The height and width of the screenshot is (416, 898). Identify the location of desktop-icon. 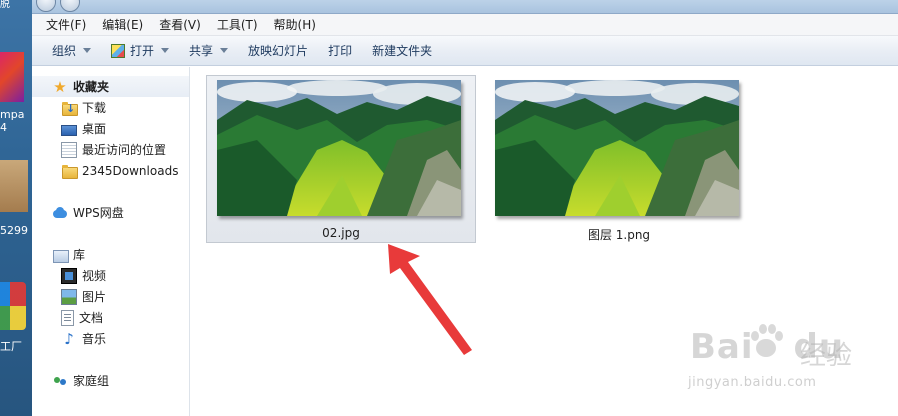
(69, 130).